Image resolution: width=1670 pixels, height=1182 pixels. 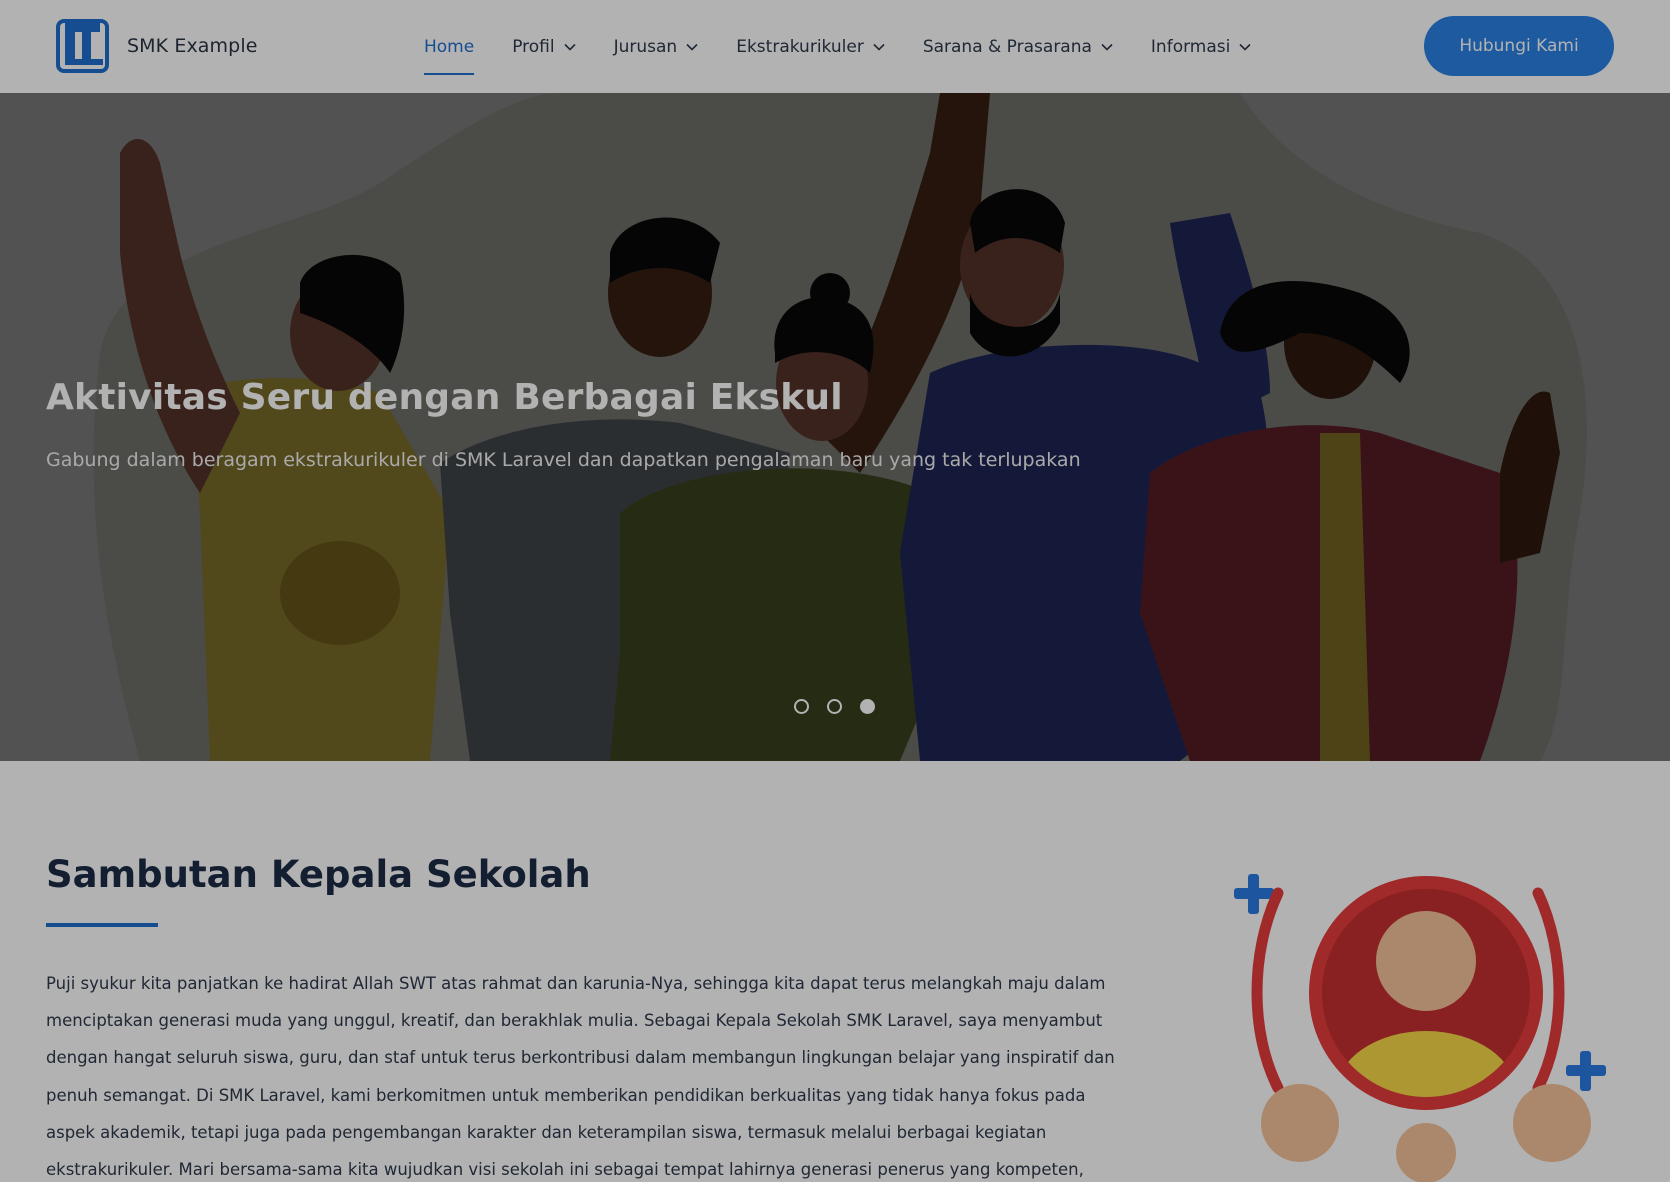 What do you see at coordinates (1190, 46) in the screenshot?
I see `nav-informasi-label: Informasi` at bounding box center [1190, 46].